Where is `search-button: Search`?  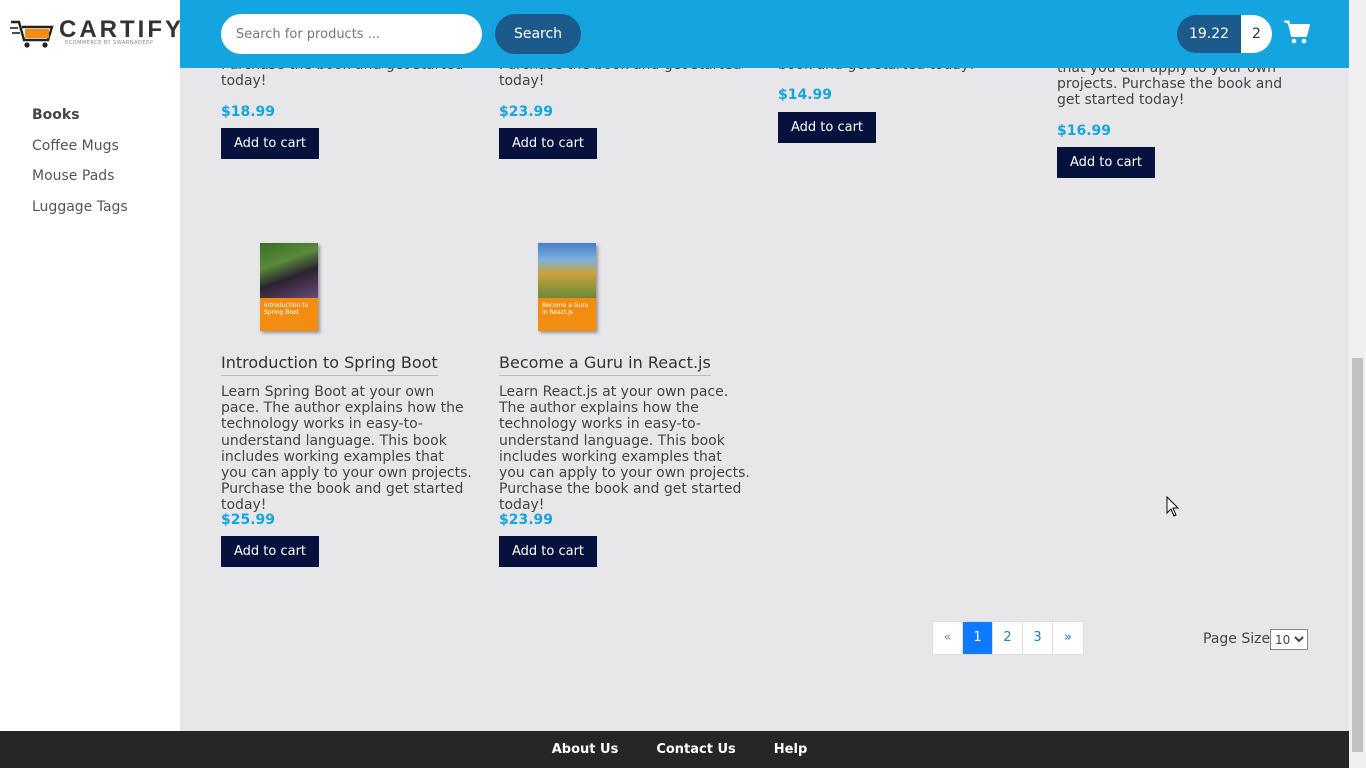
search-button: Search is located at coordinates (538, 34).